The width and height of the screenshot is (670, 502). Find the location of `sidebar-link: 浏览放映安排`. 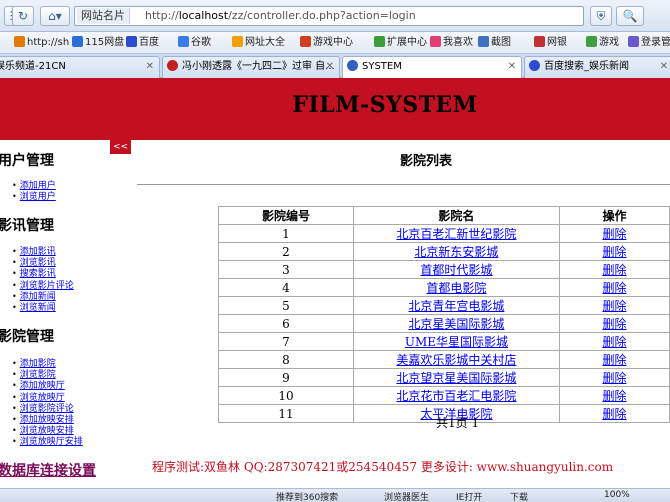

sidebar-link: 浏览放映安排 is located at coordinates (47, 431).